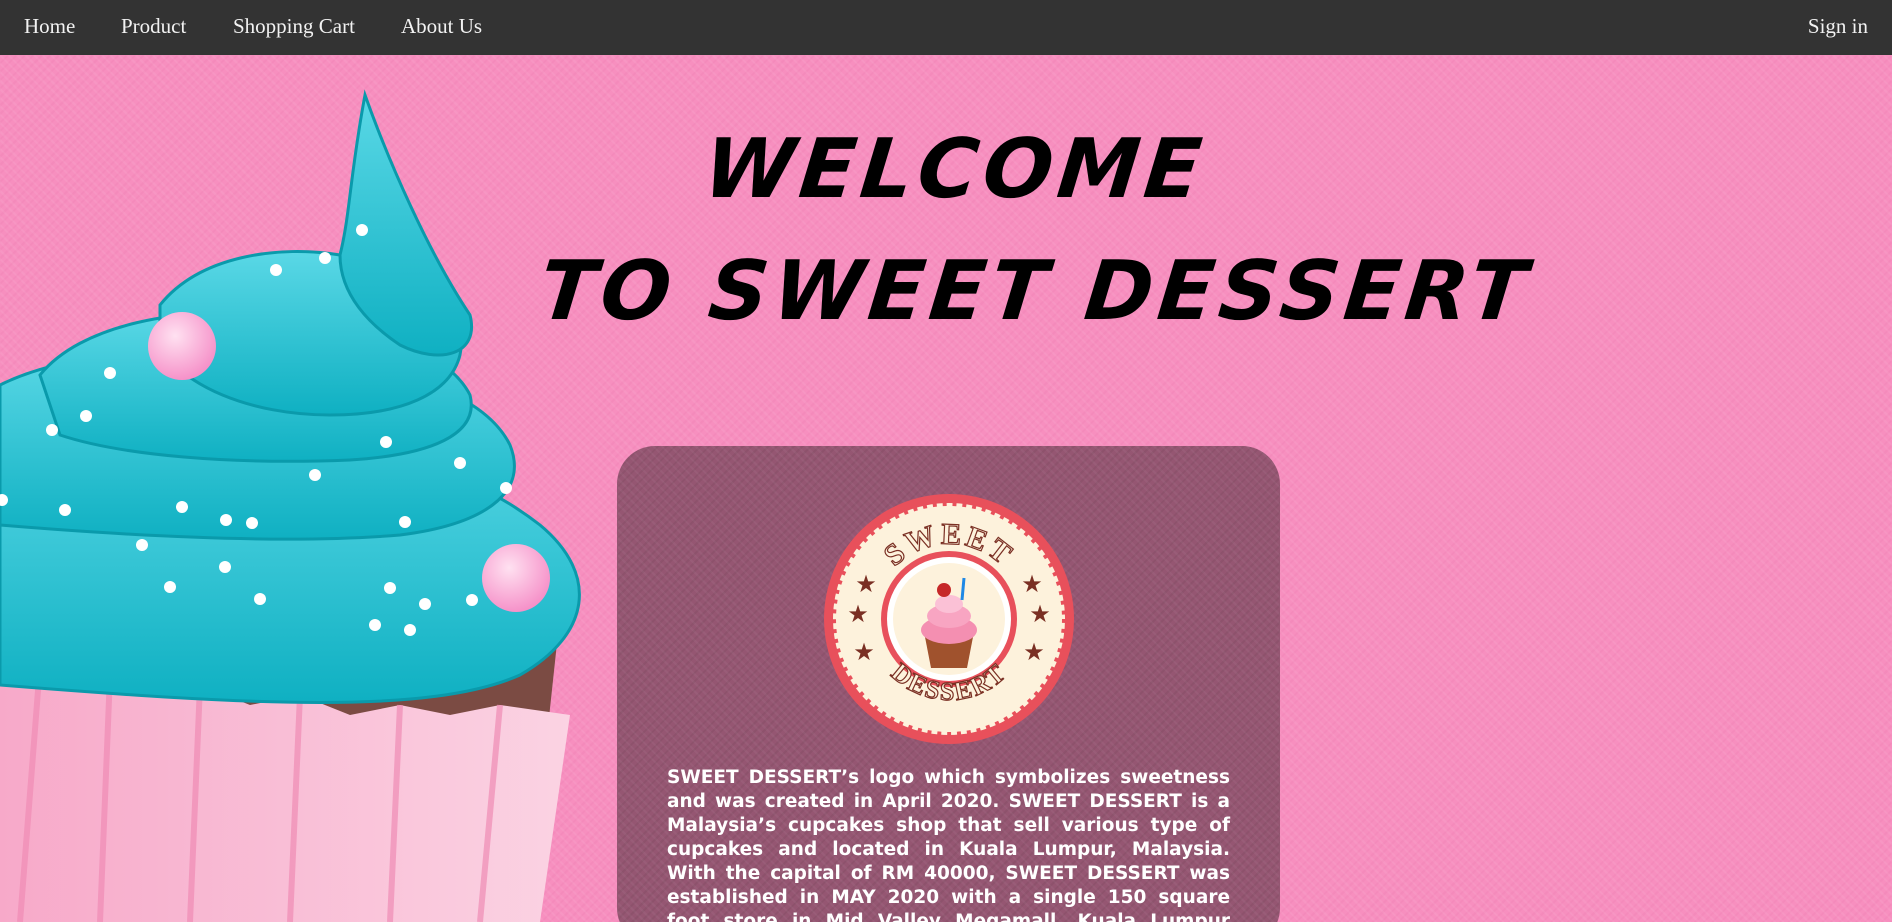 The height and width of the screenshot is (922, 1892). What do you see at coordinates (441, 27) in the screenshot?
I see `nav-about-us-link: About Us` at bounding box center [441, 27].